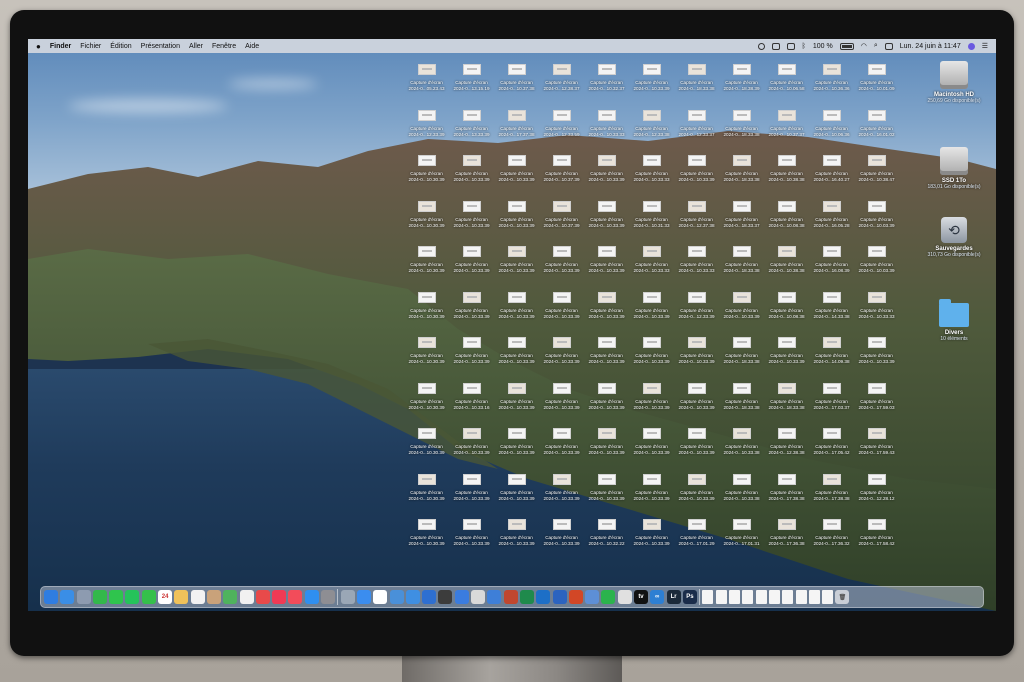 This screenshot has width=1024, height=682. I want to click on reminders-icon, so click(197, 597).